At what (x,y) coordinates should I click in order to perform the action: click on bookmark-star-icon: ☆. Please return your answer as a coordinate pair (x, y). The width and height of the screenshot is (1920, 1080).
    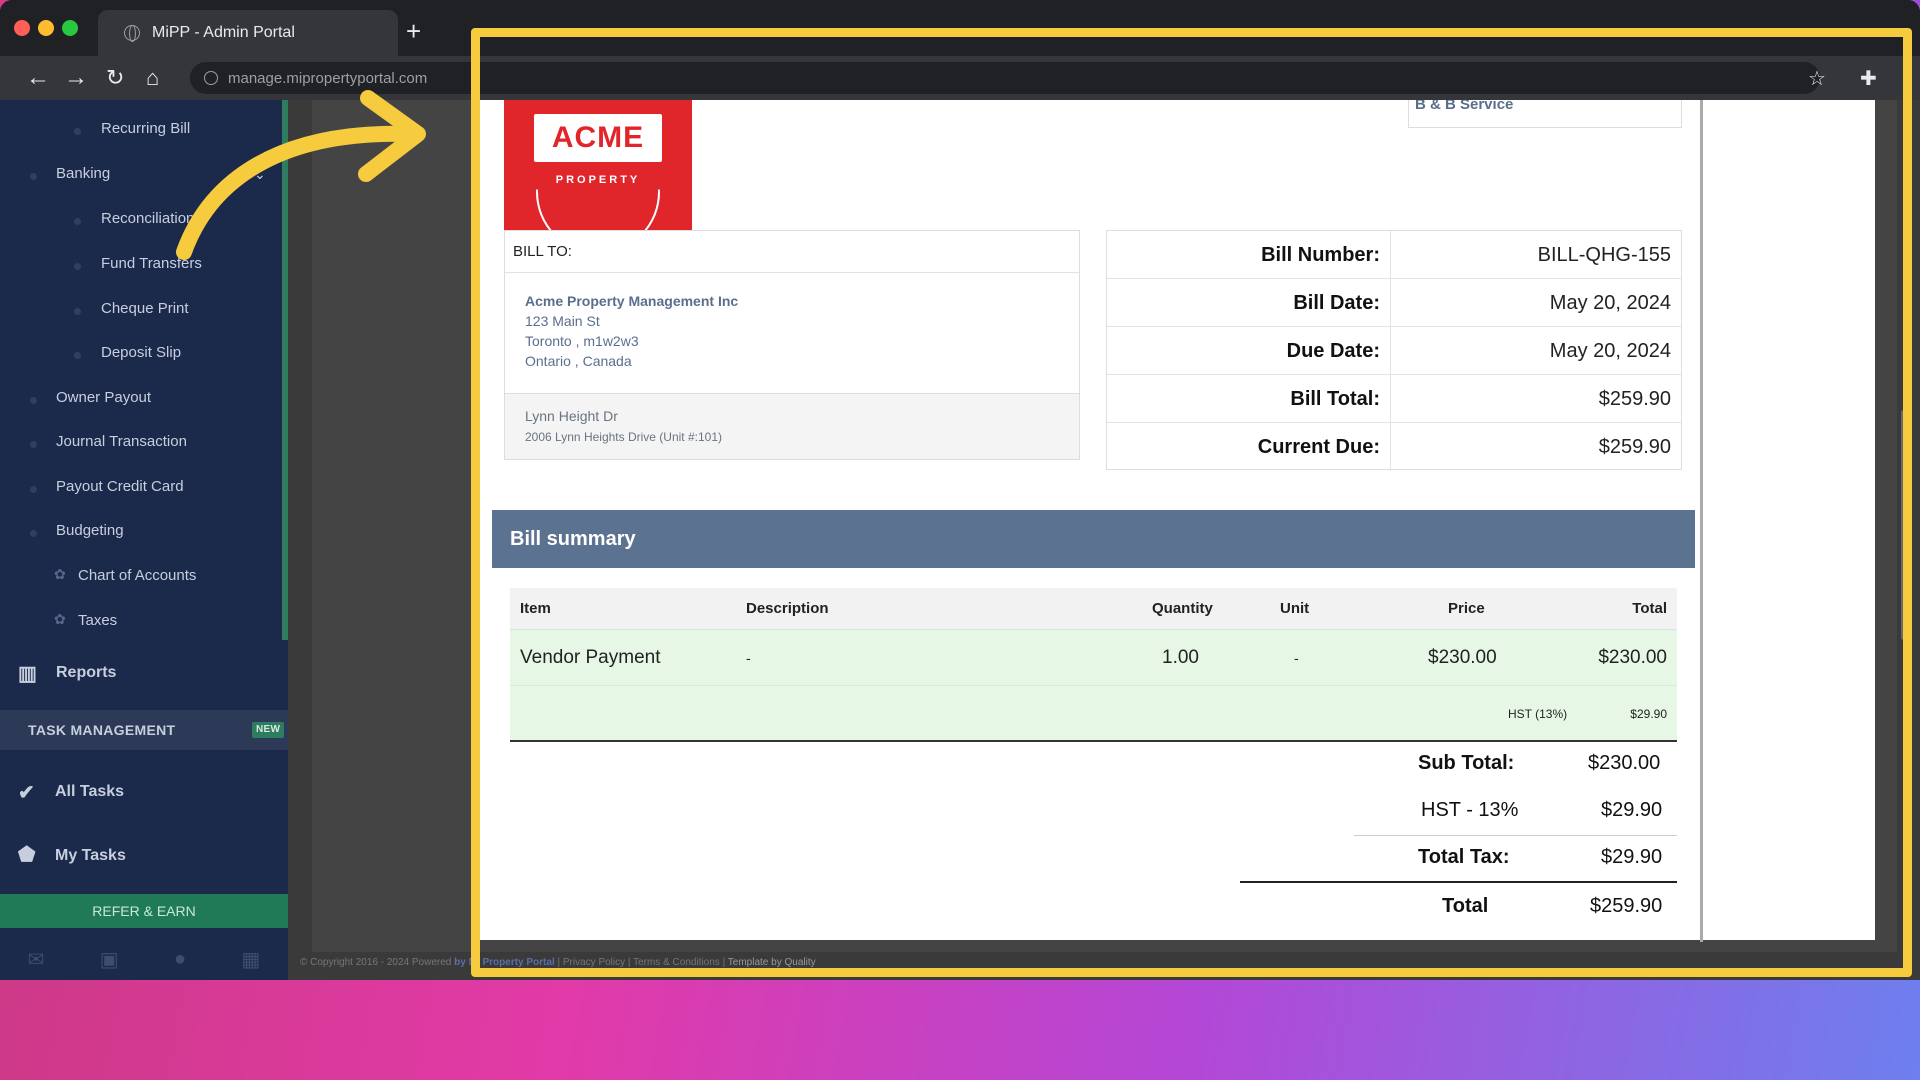
    Looking at the image, I should click on (1817, 78).